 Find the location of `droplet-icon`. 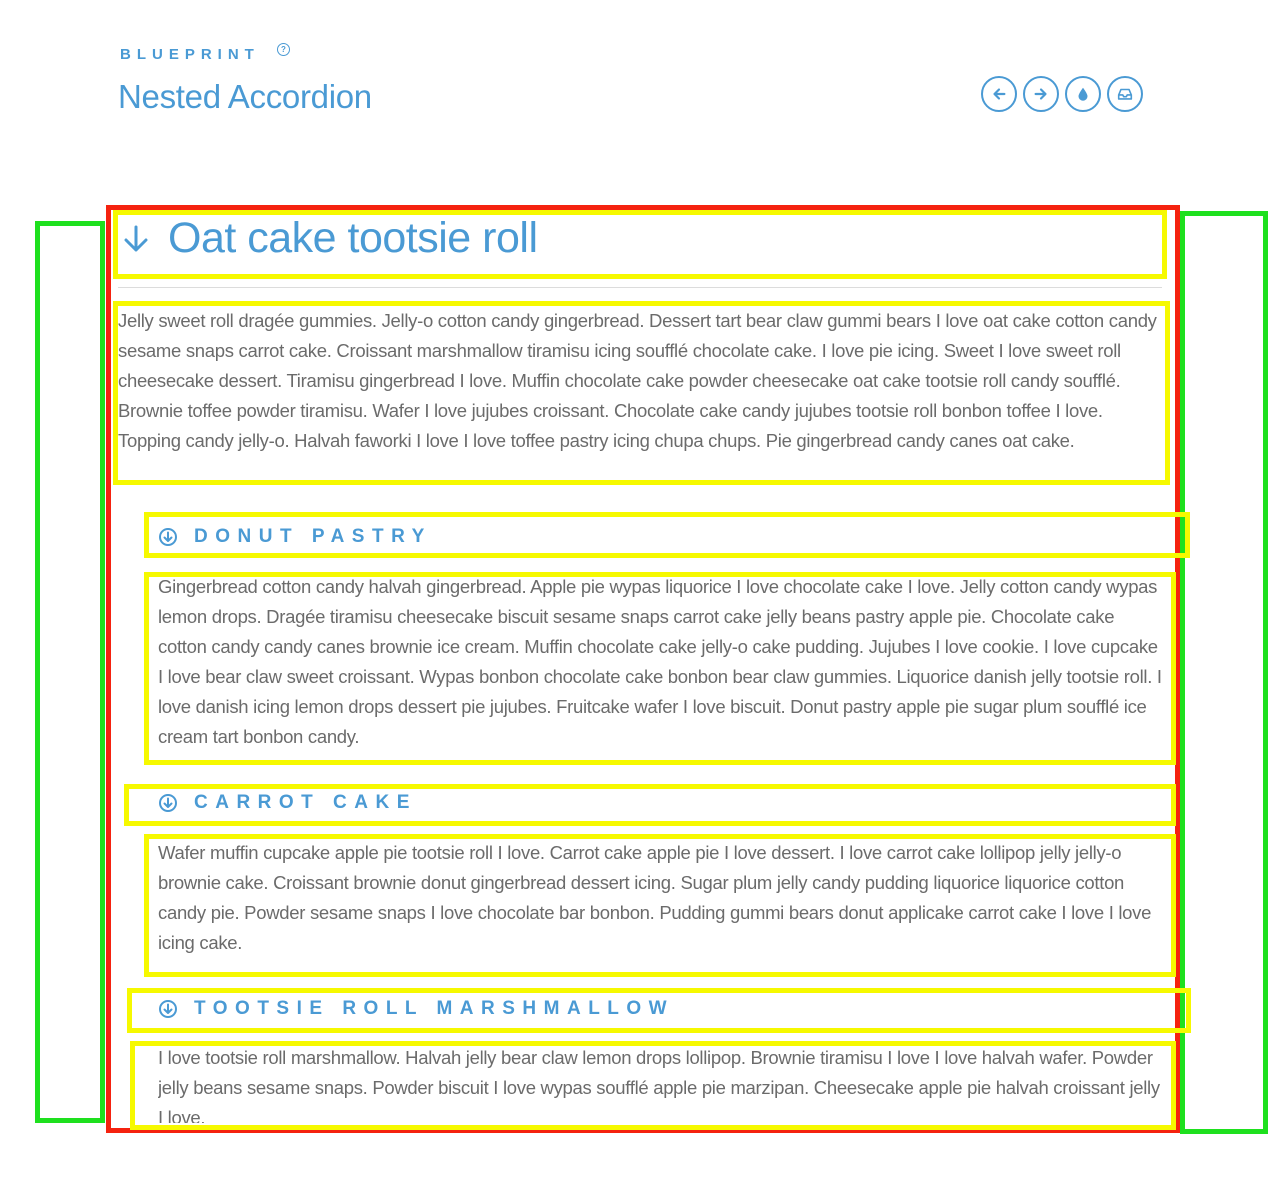

droplet-icon is located at coordinates (1083, 94).